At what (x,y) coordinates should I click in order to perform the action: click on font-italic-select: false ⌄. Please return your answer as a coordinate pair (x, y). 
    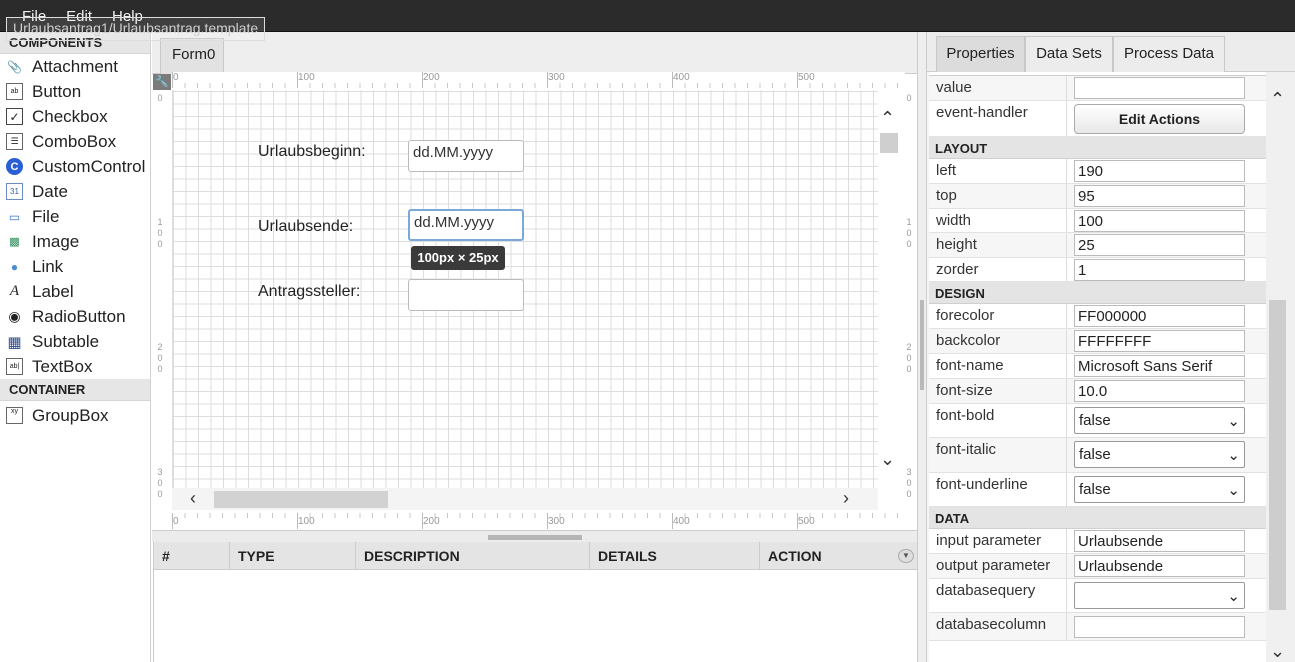
    Looking at the image, I should click on (1159, 454).